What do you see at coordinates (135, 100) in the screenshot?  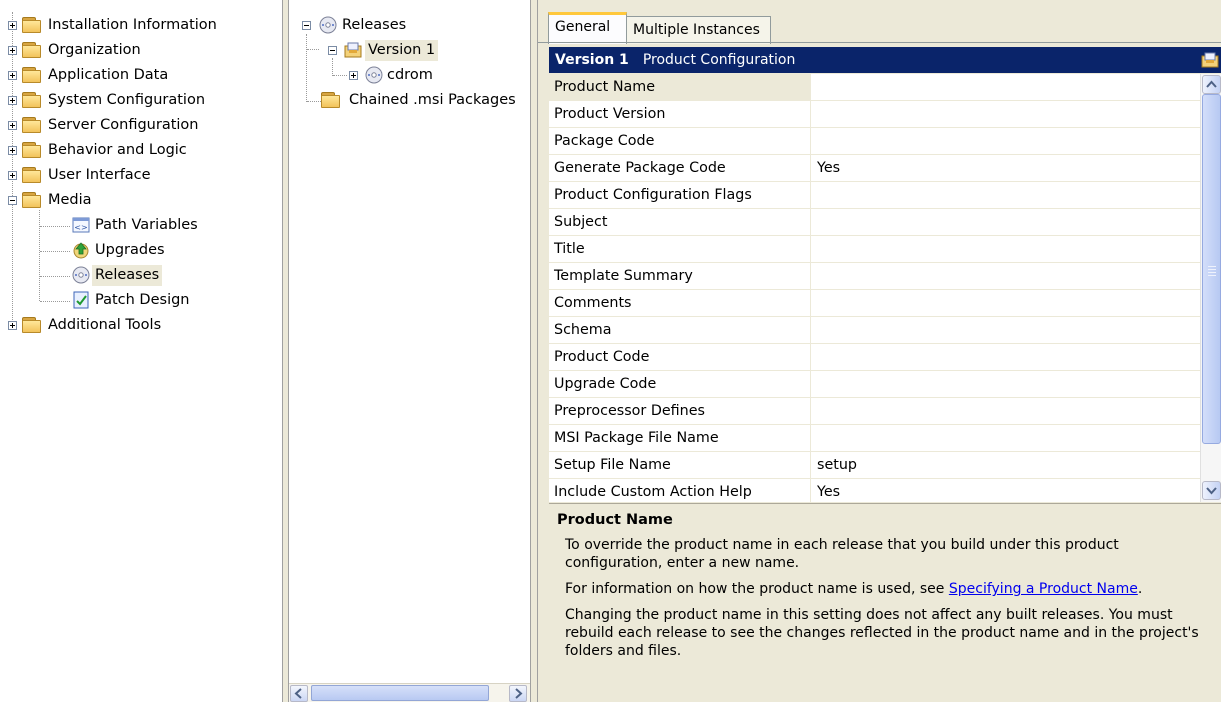 I see `tree-item-system-configuration: System Configuration` at bounding box center [135, 100].